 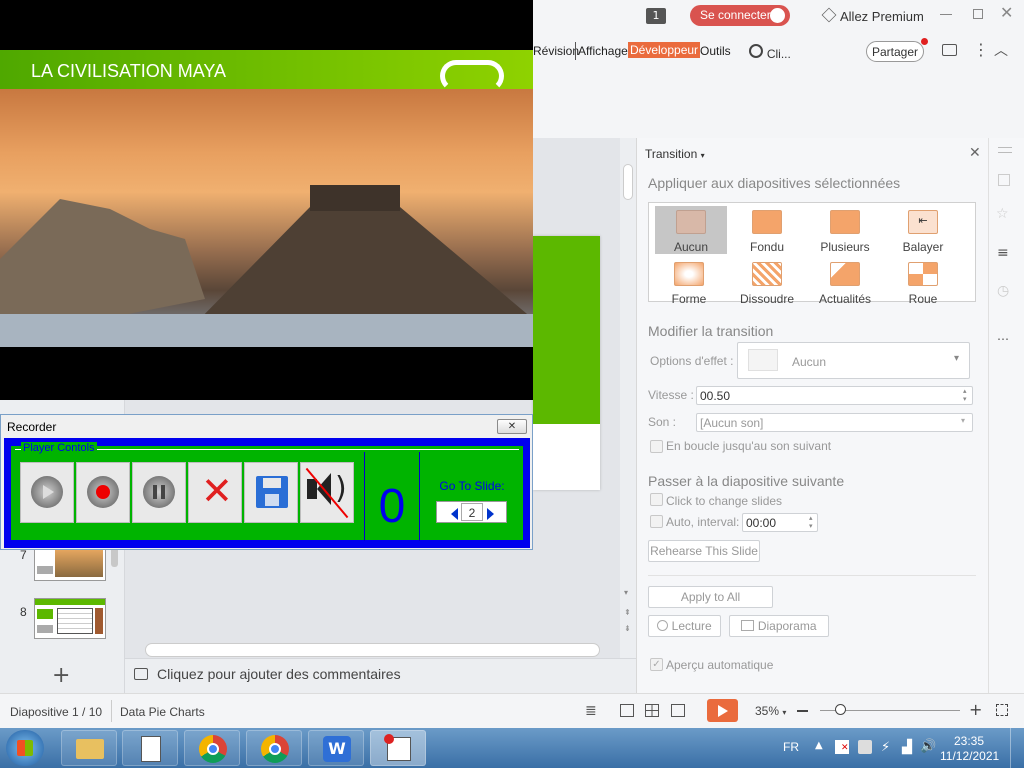 I want to click on play-button, so click(x=47, y=492).